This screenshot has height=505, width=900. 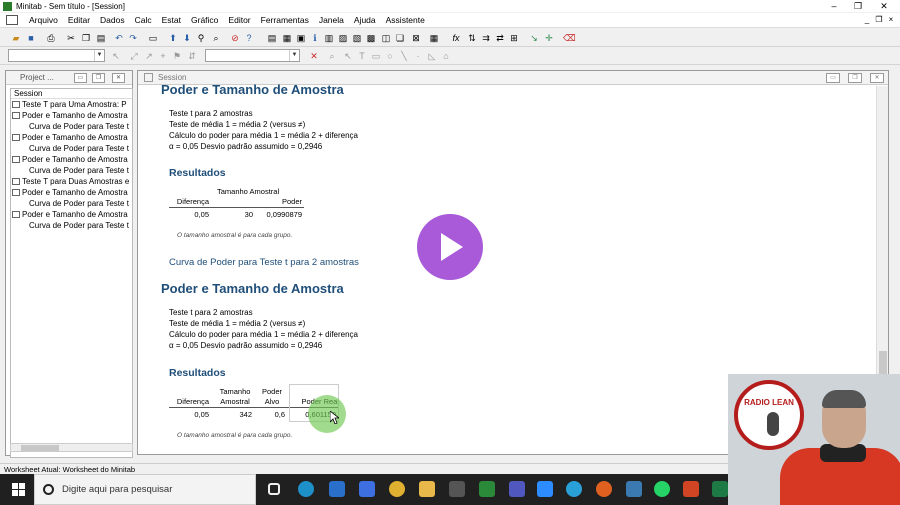 I want to click on restore-button: ❐, so click(x=858, y=6).